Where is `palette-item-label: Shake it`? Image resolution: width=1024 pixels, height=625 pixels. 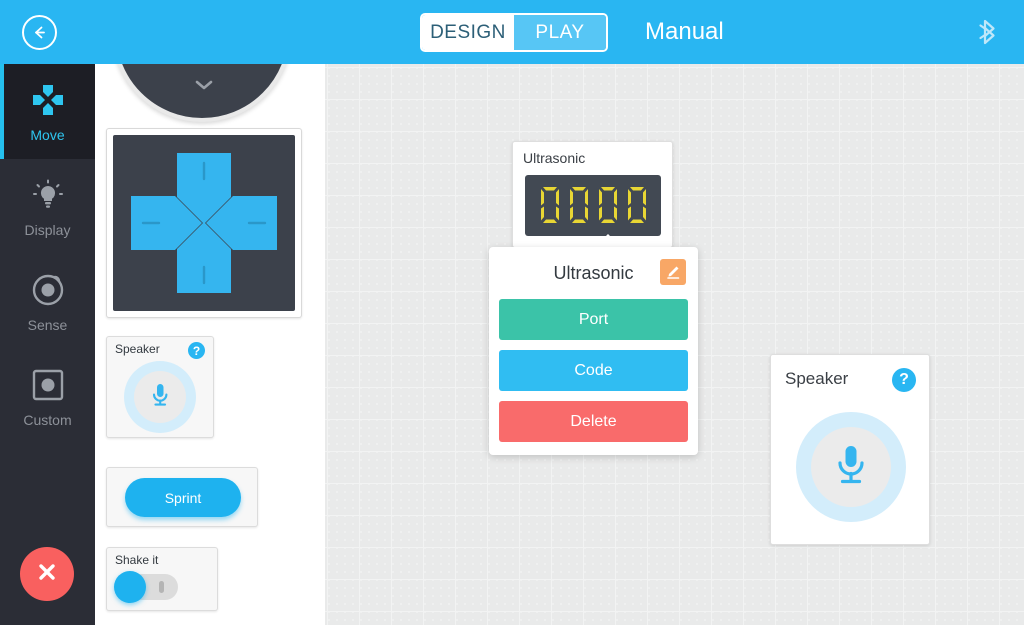
palette-item-label: Shake it is located at coordinates (137, 560).